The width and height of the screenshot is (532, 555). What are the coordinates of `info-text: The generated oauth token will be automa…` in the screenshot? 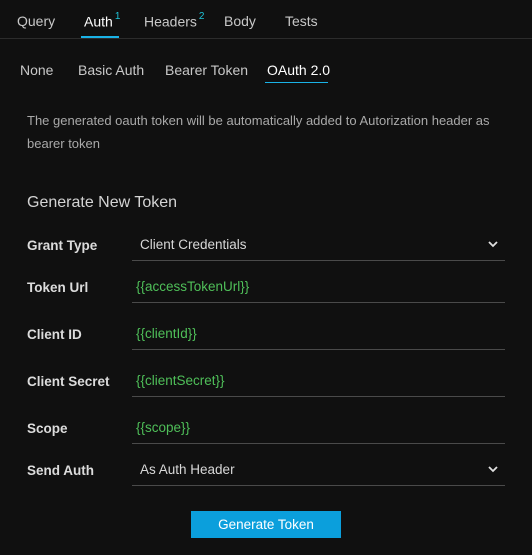 It's located at (258, 132).